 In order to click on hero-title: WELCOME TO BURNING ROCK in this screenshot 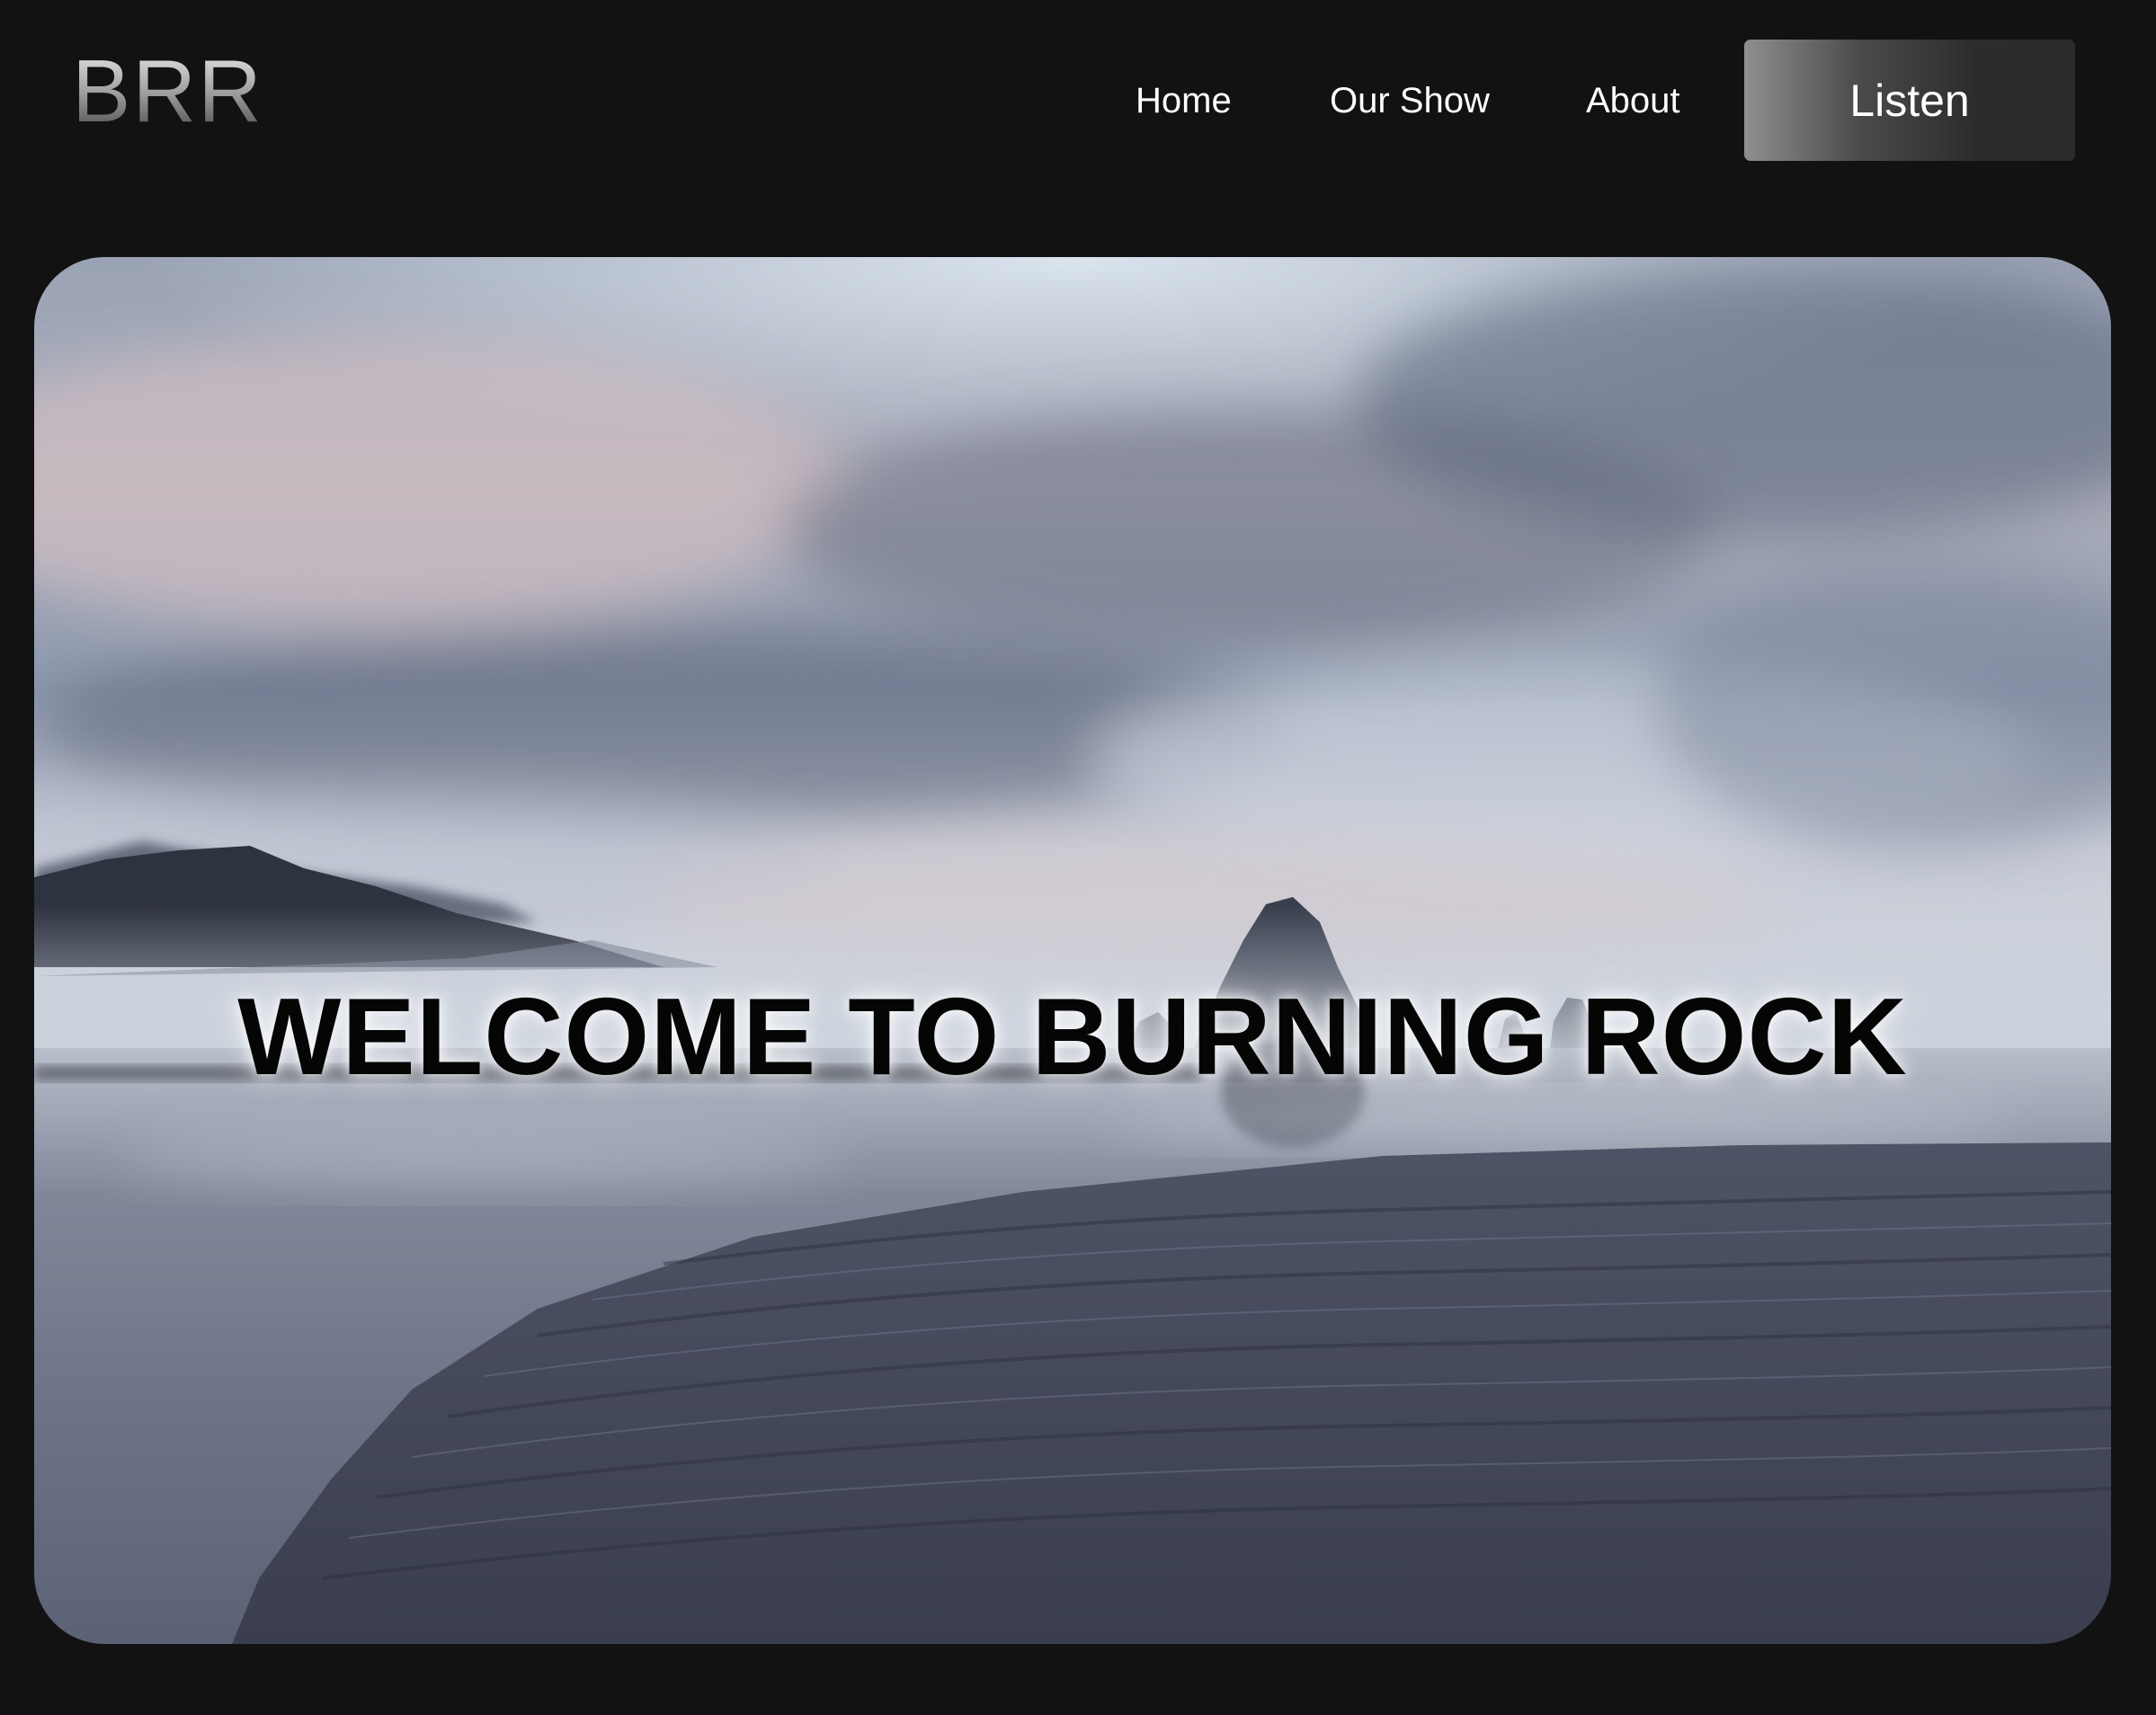, I will do `click(1073, 1035)`.